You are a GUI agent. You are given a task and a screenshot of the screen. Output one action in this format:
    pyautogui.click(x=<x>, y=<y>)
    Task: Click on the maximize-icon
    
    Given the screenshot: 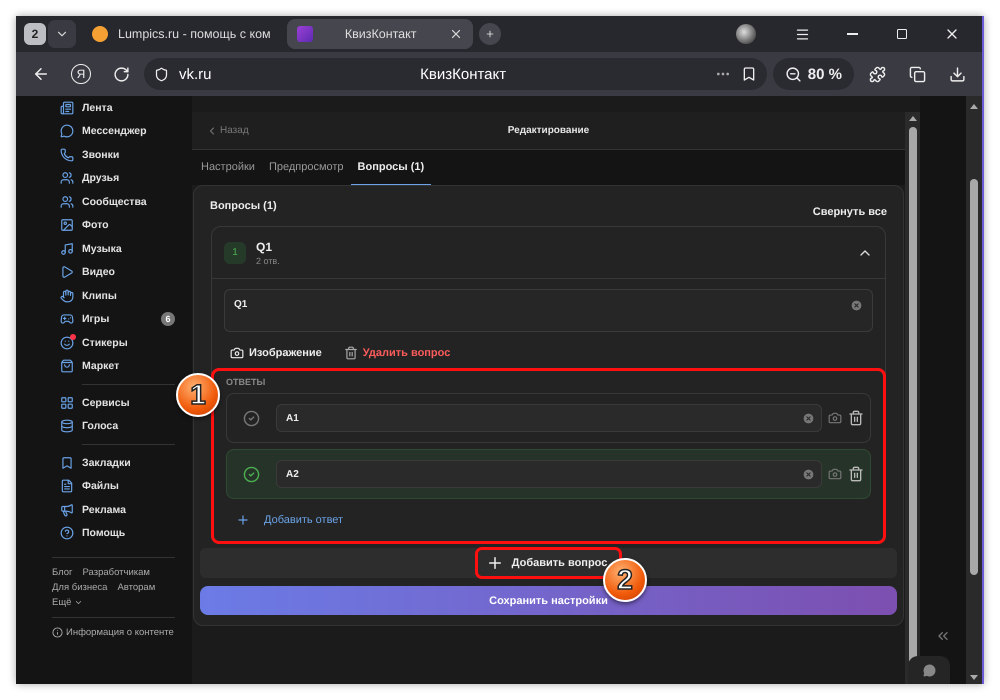 What is the action you would take?
    pyautogui.click(x=902, y=34)
    